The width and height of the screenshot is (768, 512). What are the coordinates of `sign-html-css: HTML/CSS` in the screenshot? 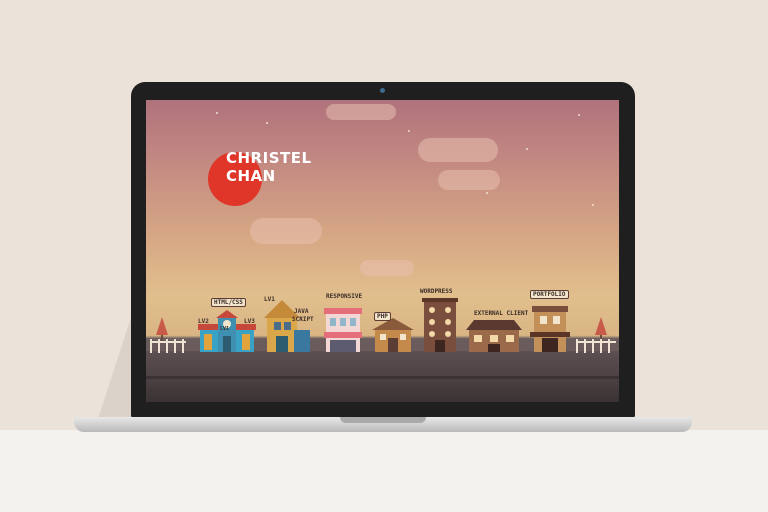 It's located at (228, 302).